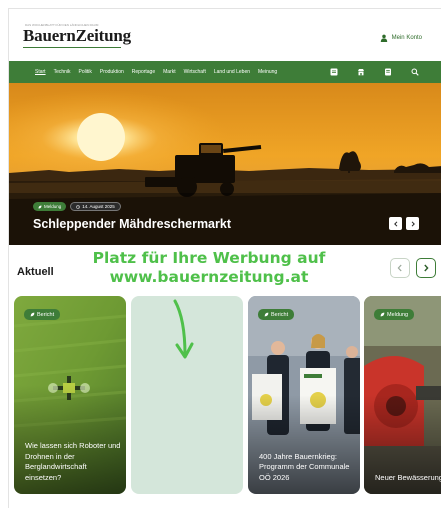 The image size is (441, 508). Describe the element at coordinates (132, 224) in the screenshot. I see `hero-title: Schleppender Mähdreschermarkt` at that location.